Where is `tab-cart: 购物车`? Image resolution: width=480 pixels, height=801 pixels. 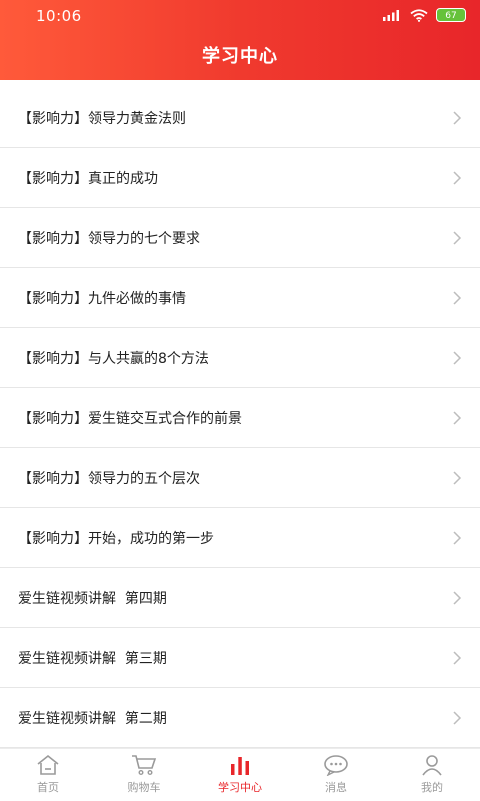
tab-cart: 购物车 is located at coordinates (144, 775).